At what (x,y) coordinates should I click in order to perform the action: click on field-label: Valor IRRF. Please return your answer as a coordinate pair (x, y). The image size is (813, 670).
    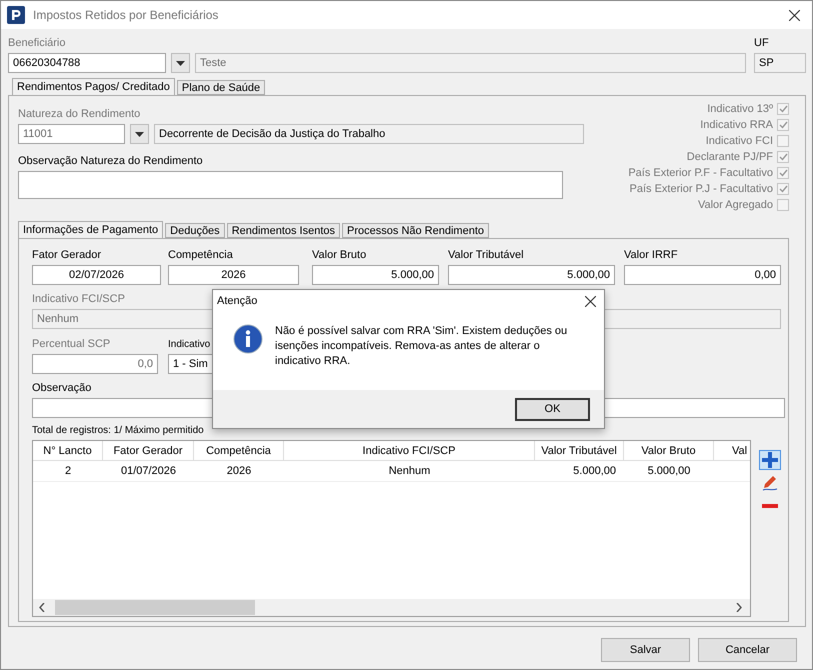
    Looking at the image, I should click on (651, 255).